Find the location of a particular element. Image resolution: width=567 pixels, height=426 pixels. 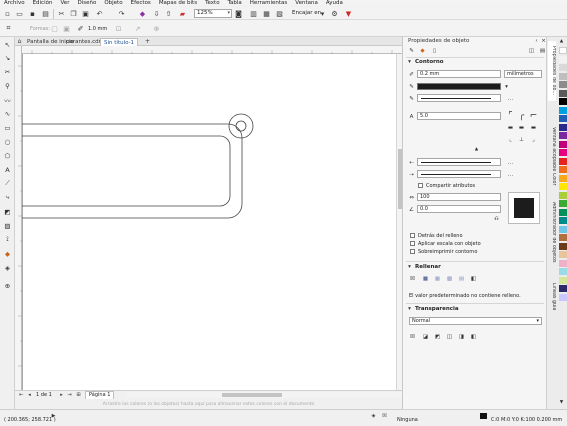

horizontal-scroll-thumb is located at coordinates (252, 395).